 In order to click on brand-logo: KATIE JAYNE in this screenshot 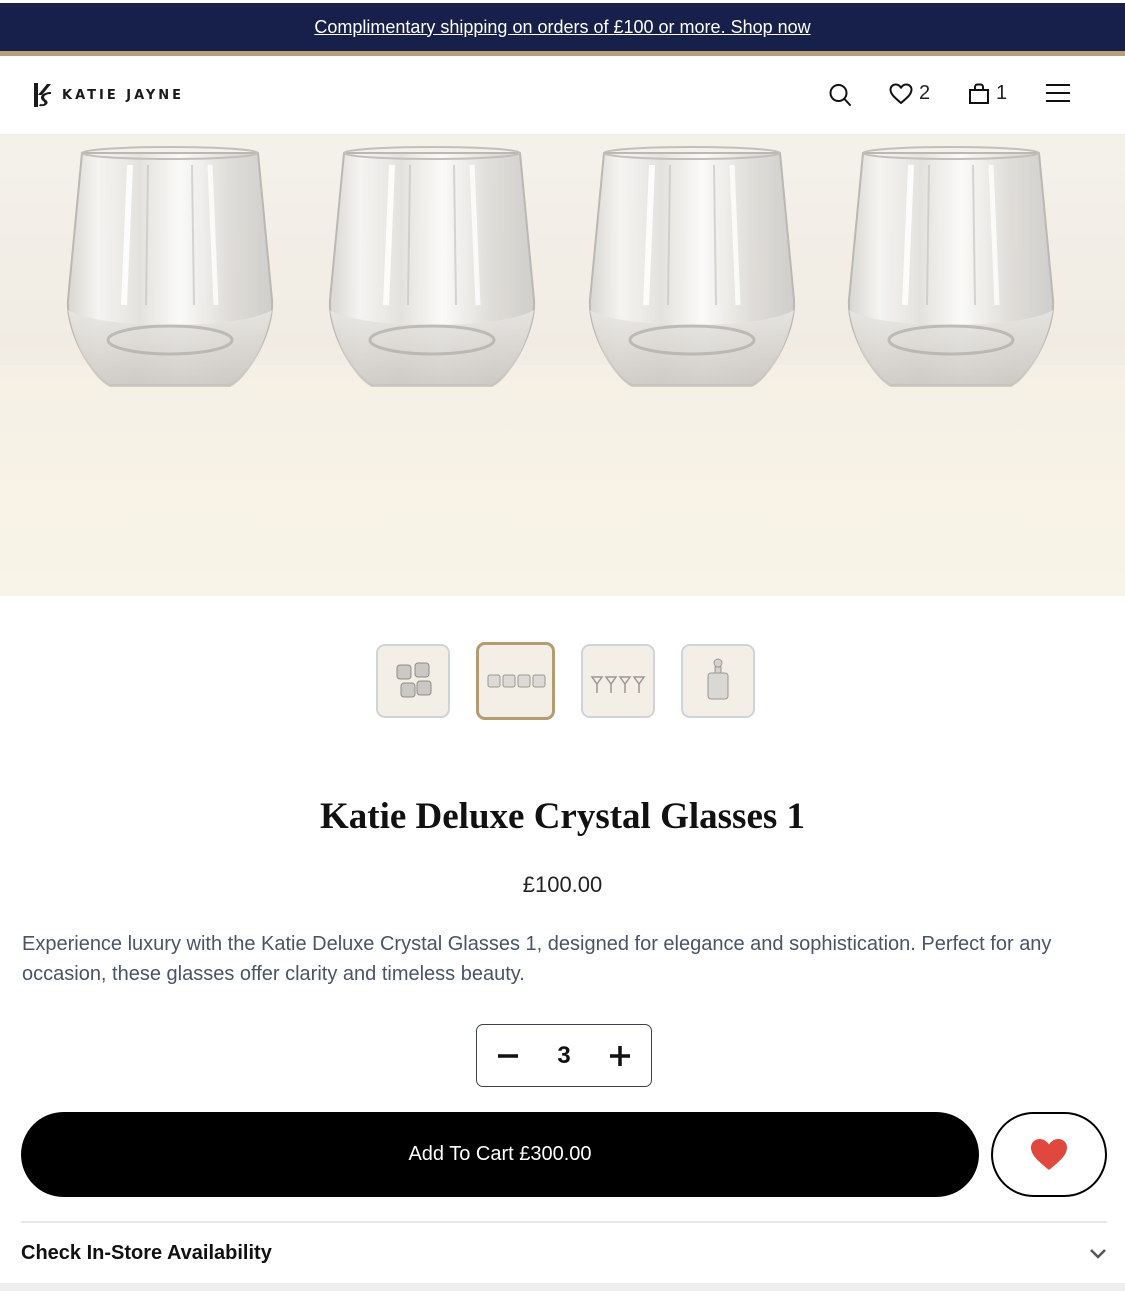, I will do `click(108, 95)`.